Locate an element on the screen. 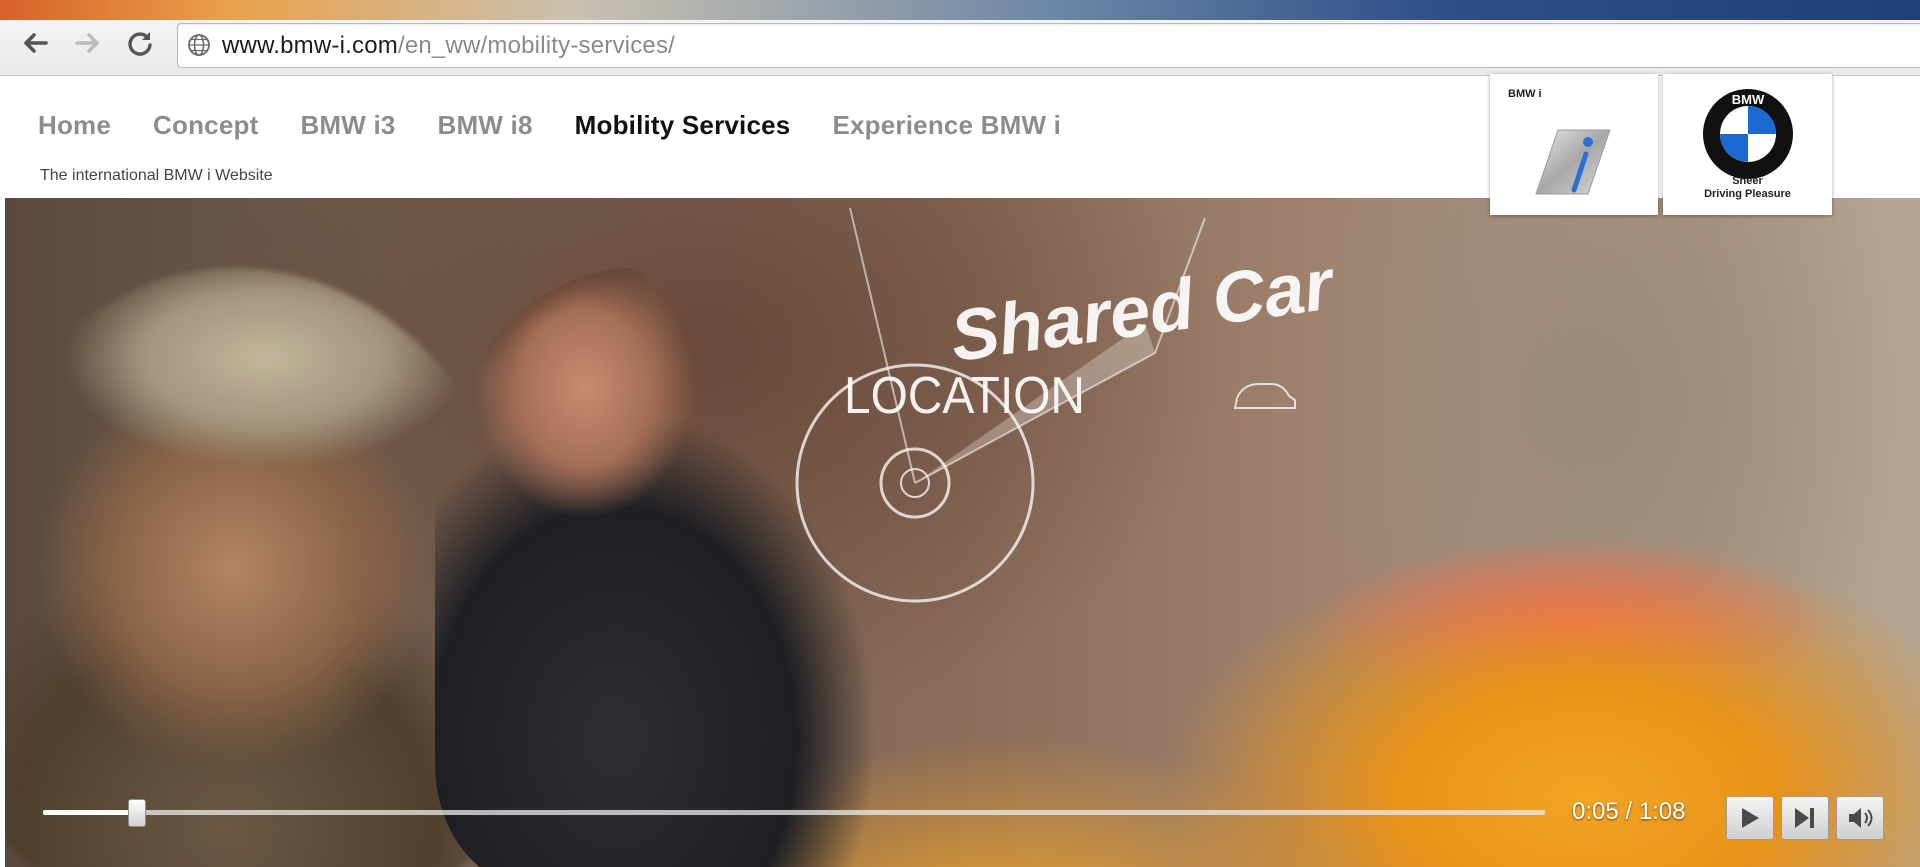 The height and width of the screenshot is (867, 1920). nav-item-bmw-i8: BMW i8 is located at coordinates (485, 125).